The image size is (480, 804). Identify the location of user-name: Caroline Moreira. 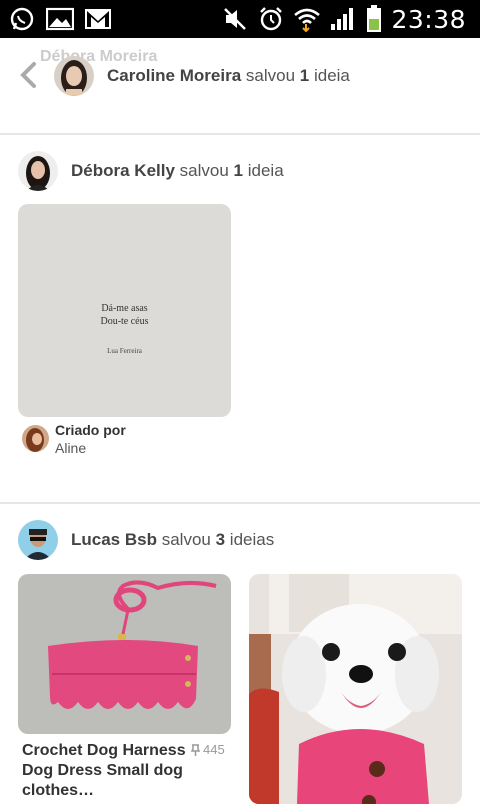
(174, 75).